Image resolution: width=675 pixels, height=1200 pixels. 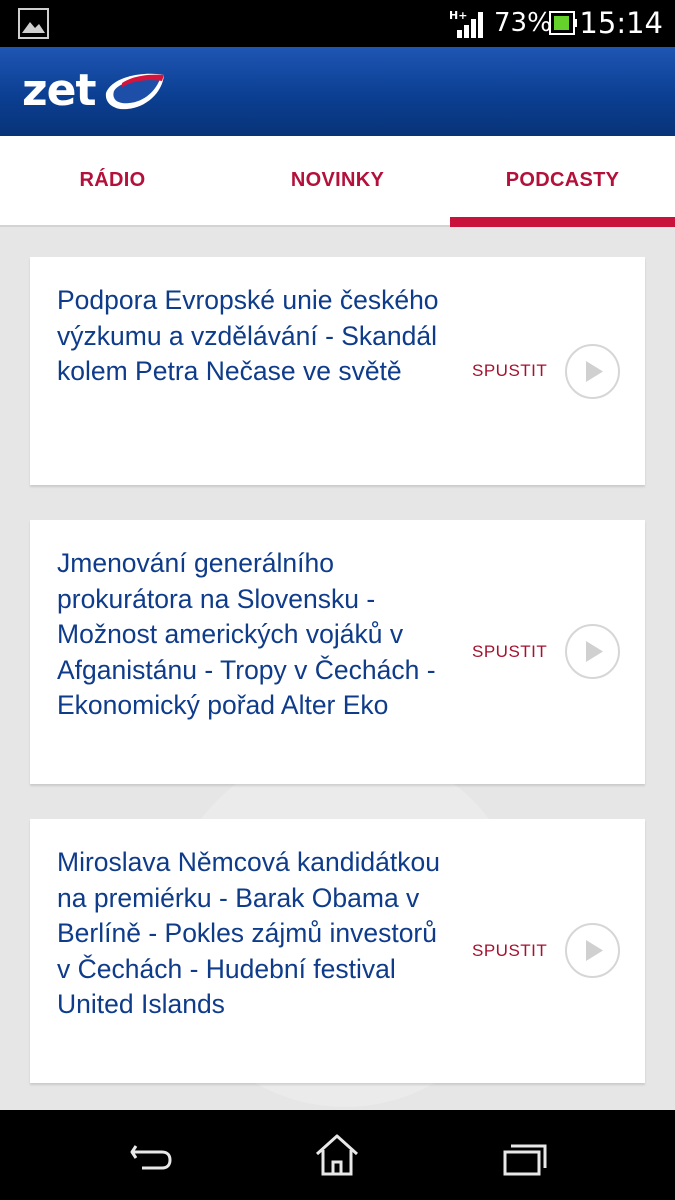 What do you see at coordinates (112, 180) in the screenshot?
I see `tab-radio: RÁDIO` at bounding box center [112, 180].